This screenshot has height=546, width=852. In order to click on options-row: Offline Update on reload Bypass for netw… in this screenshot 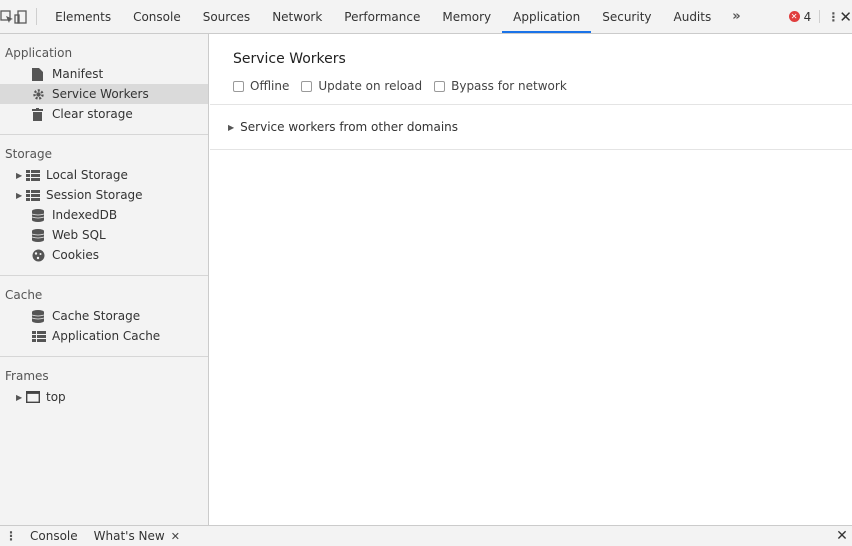, I will do `click(531, 86)`.